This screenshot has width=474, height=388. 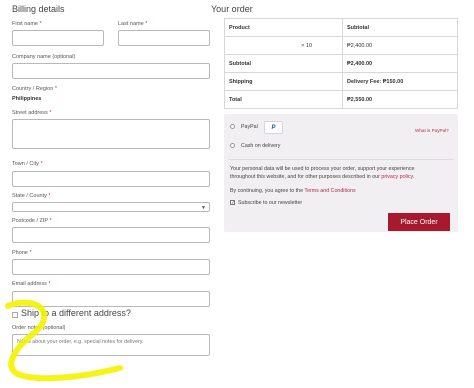 What do you see at coordinates (32, 113) in the screenshot?
I see `street-label: Street address *` at bounding box center [32, 113].